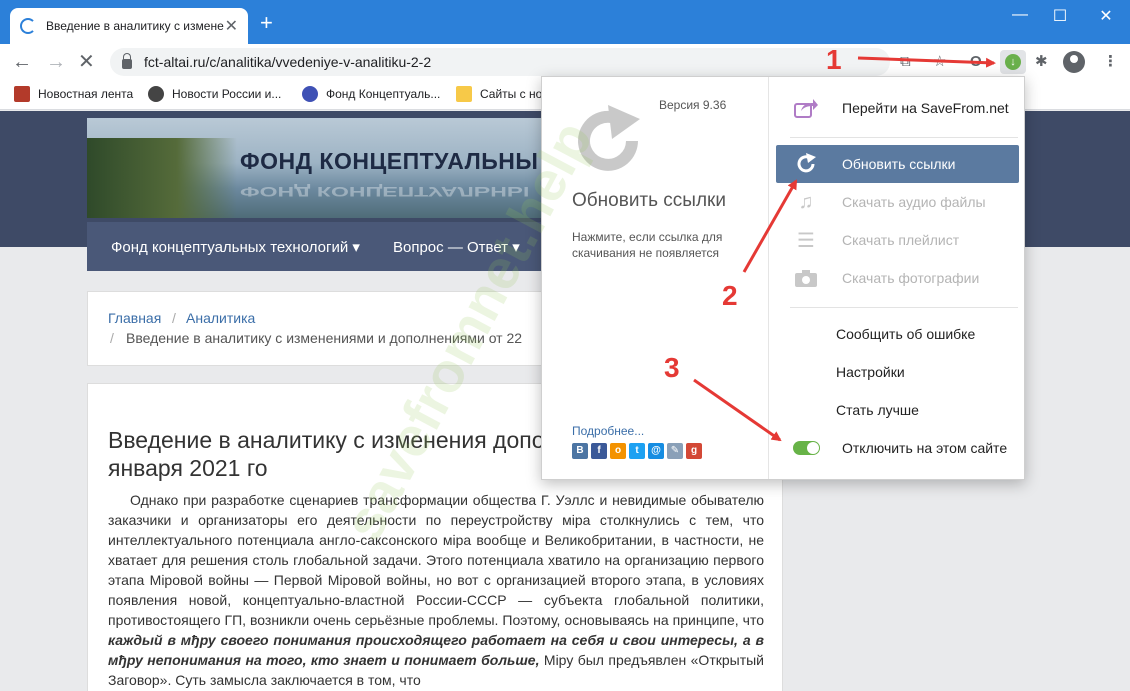  Describe the element at coordinates (675, 451) in the screenshot. I see `livejournal-icon: ✎` at that location.